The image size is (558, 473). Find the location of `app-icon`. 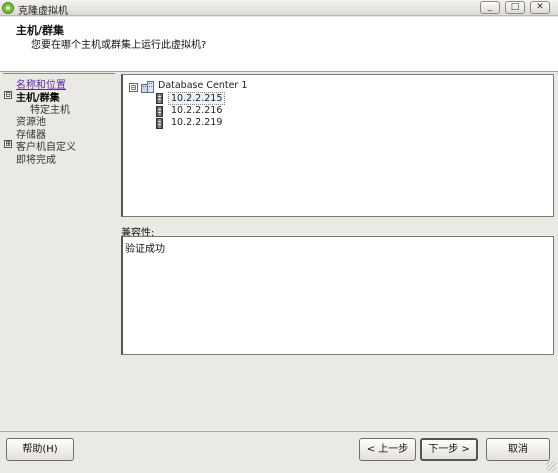

app-icon is located at coordinates (8, 8).